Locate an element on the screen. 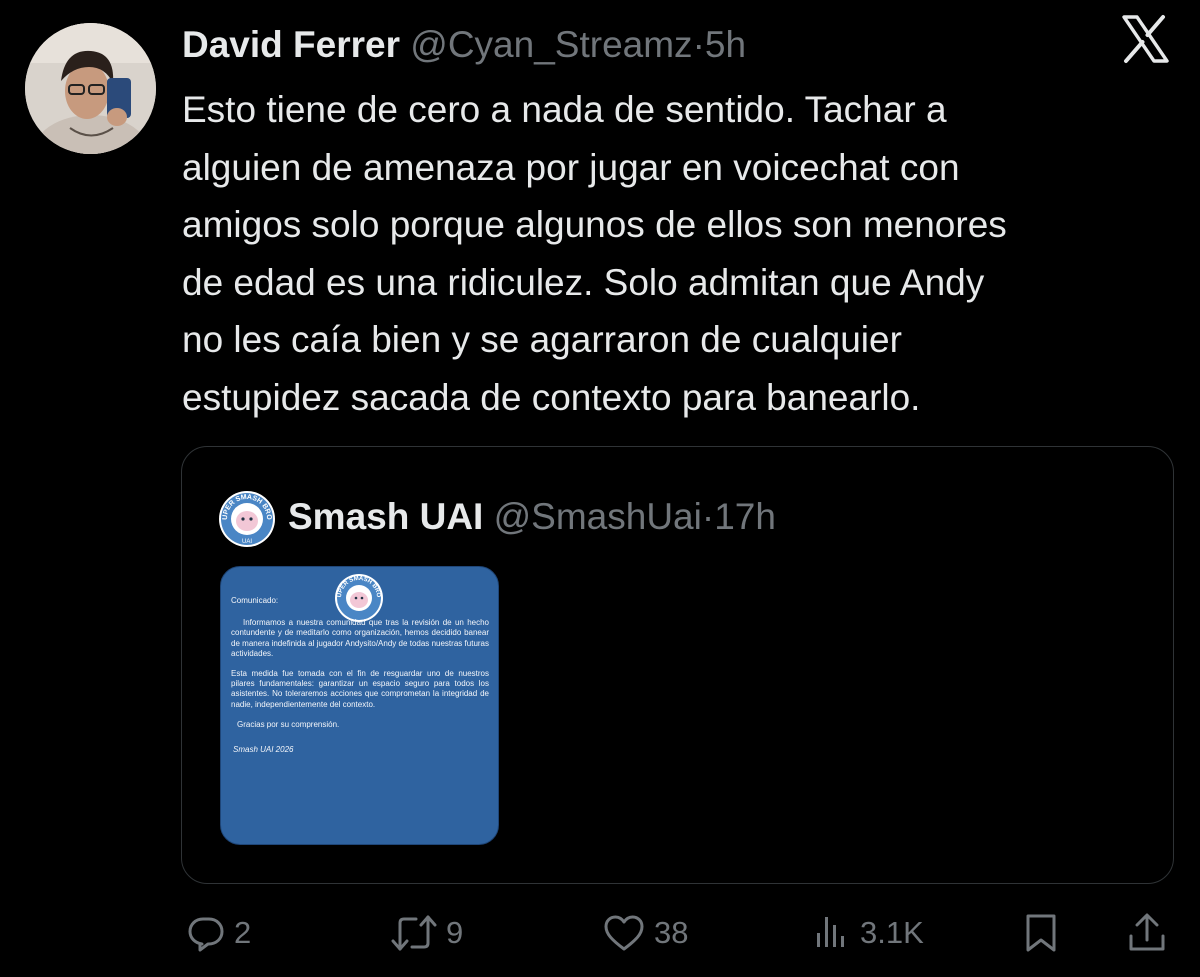 The image size is (1200, 977). reply-button: 2 is located at coordinates (218, 933).